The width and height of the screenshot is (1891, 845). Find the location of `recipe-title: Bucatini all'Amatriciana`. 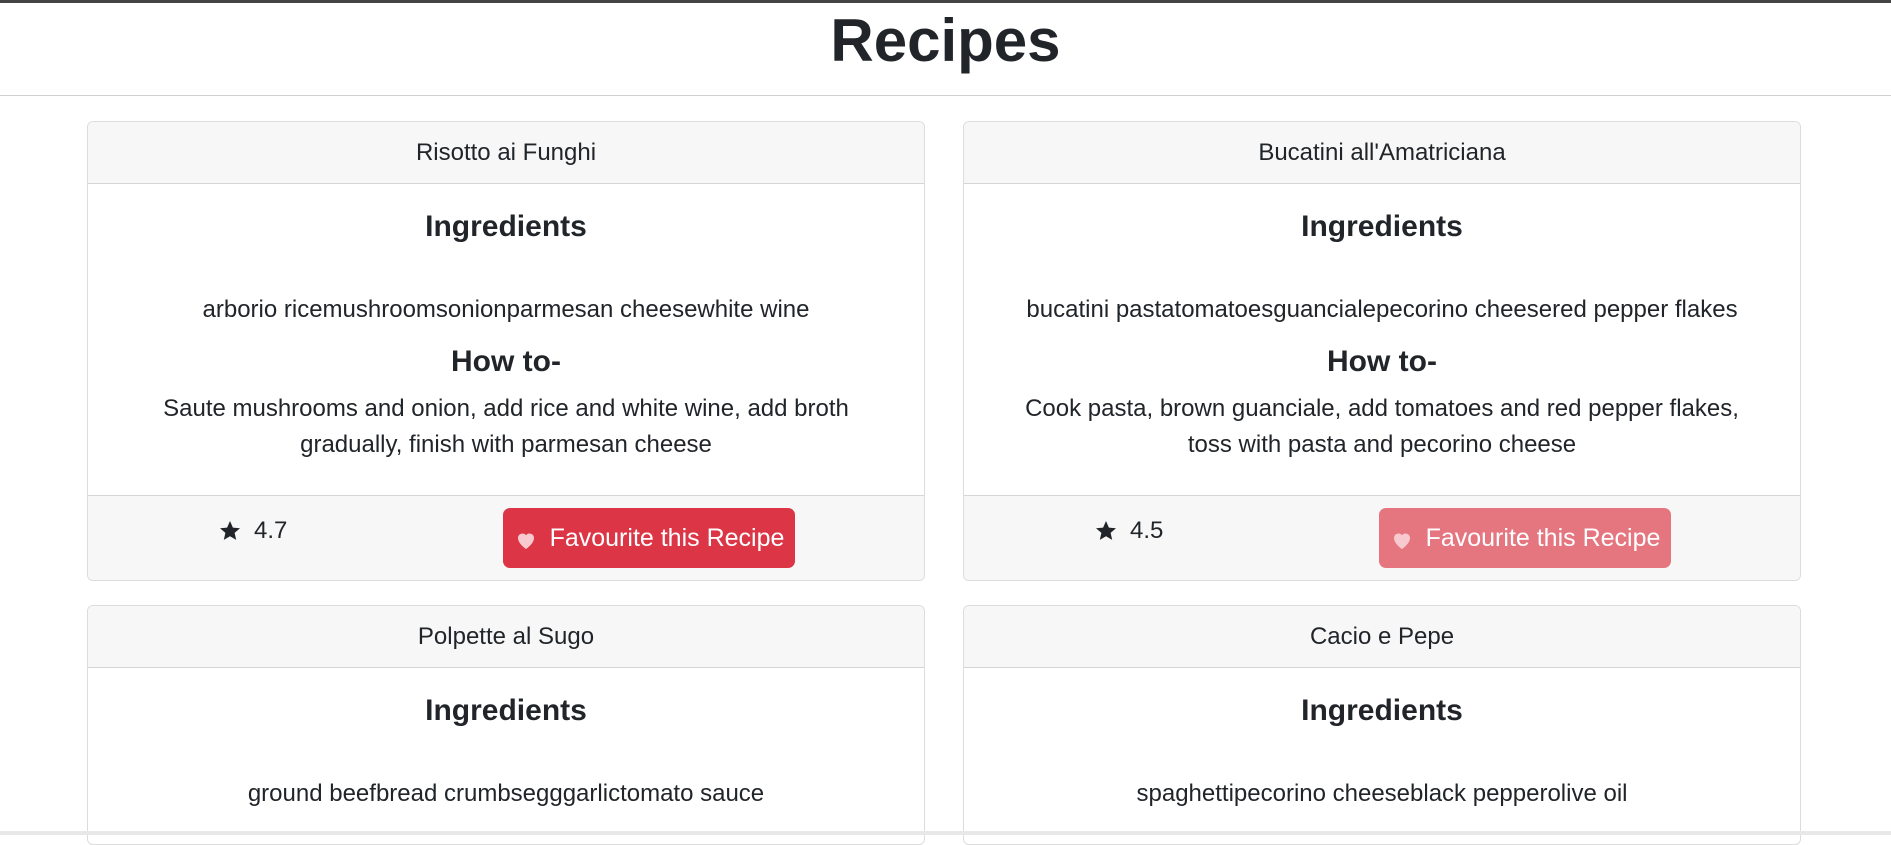

recipe-title: Bucatini all'Amatriciana is located at coordinates (1382, 153).